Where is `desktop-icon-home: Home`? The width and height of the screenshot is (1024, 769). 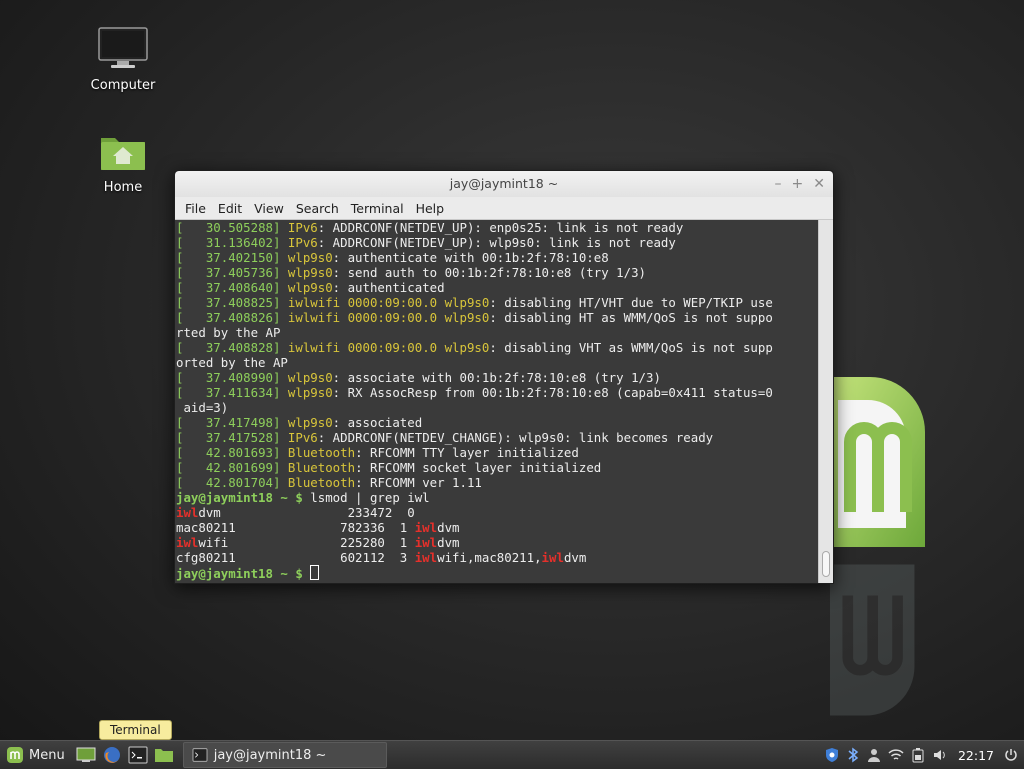
desktop-icon-home: Home is located at coordinates (123, 163).